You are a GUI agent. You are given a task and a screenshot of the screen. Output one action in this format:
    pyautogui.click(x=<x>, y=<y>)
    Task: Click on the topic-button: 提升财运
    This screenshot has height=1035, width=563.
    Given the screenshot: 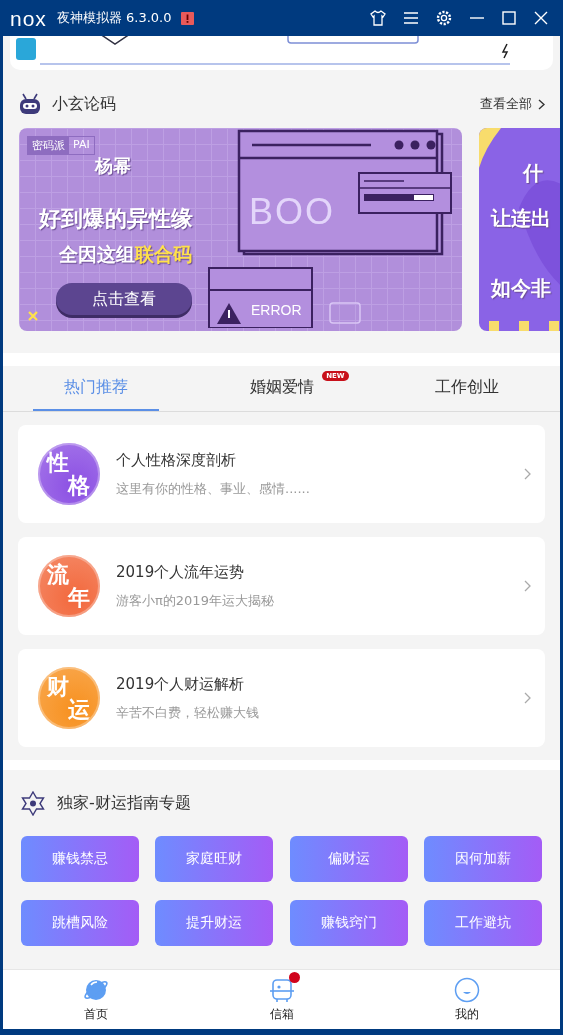 What is the action you would take?
    pyautogui.click(x=214, y=923)
    